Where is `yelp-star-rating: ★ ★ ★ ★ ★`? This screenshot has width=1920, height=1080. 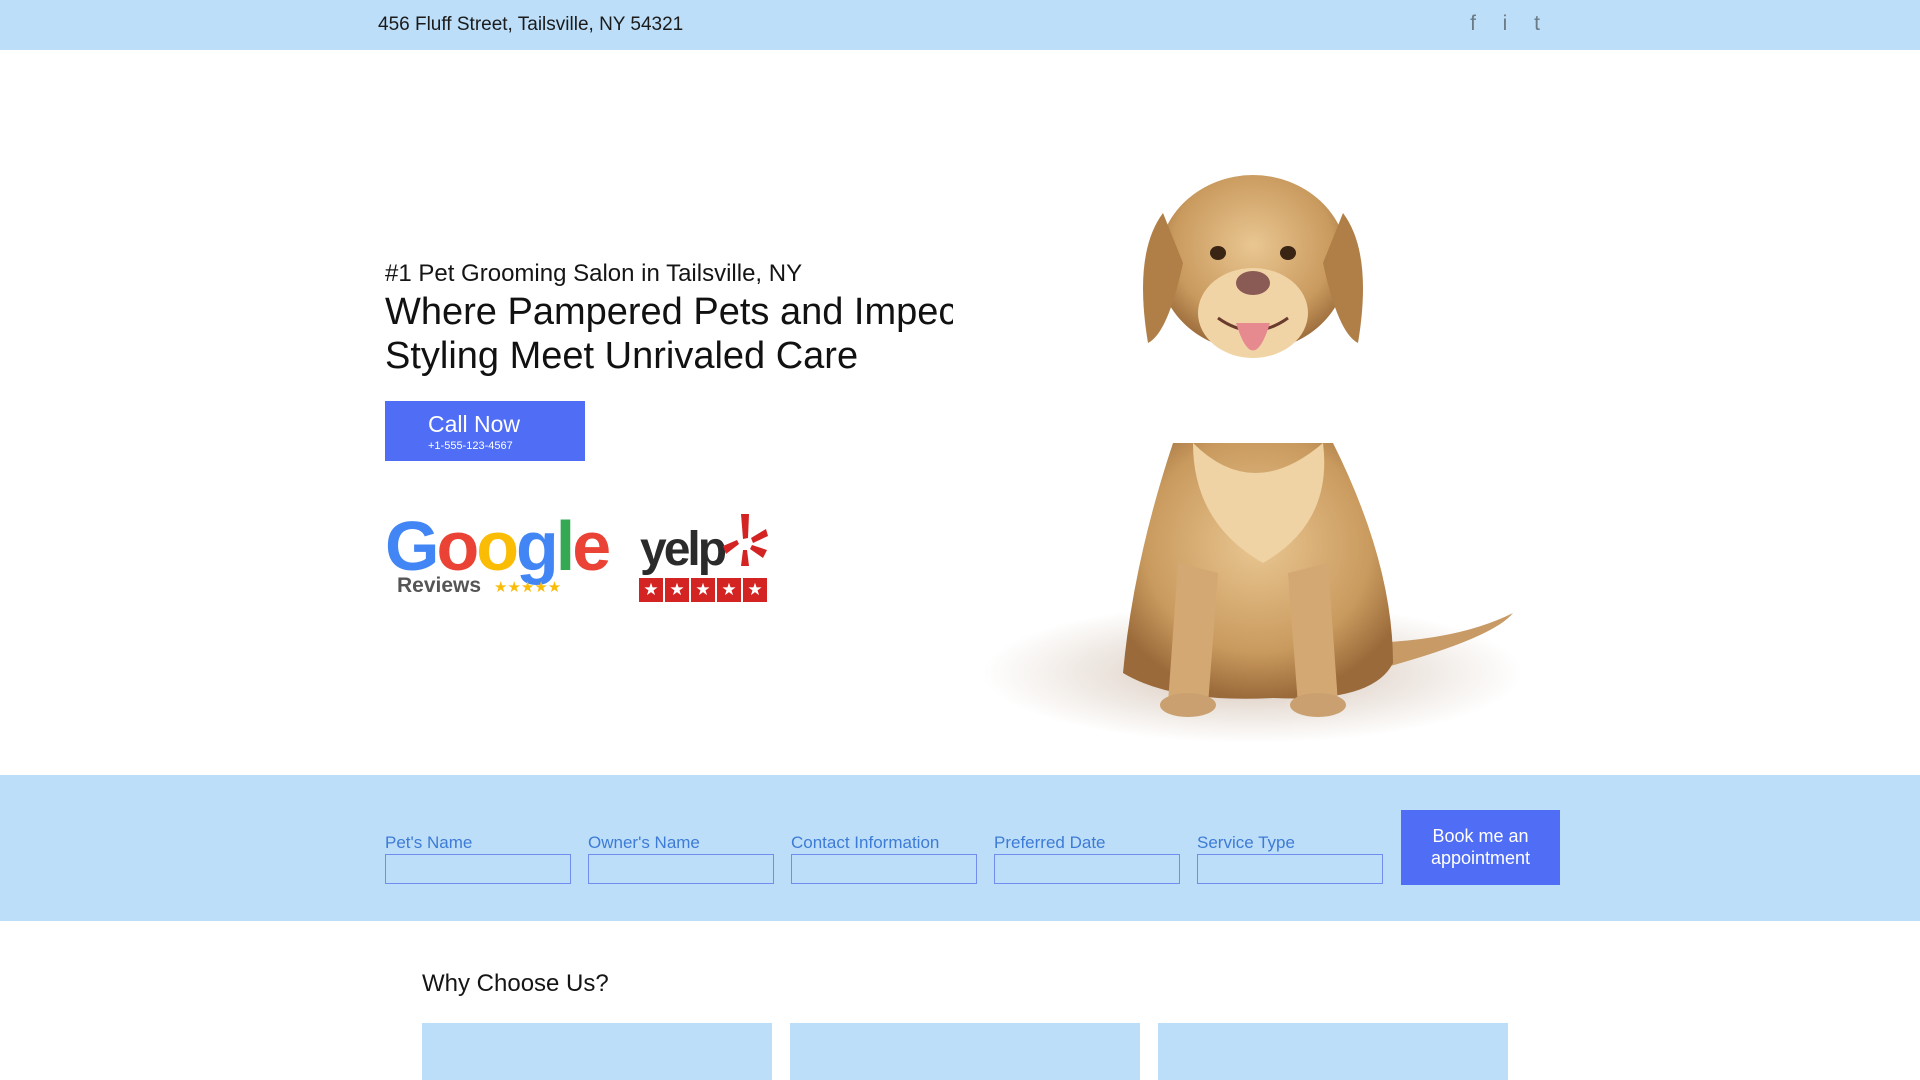 yelp-star-rating: ★ ★ ★ ★ ★ is located at coordinates (703, 590).